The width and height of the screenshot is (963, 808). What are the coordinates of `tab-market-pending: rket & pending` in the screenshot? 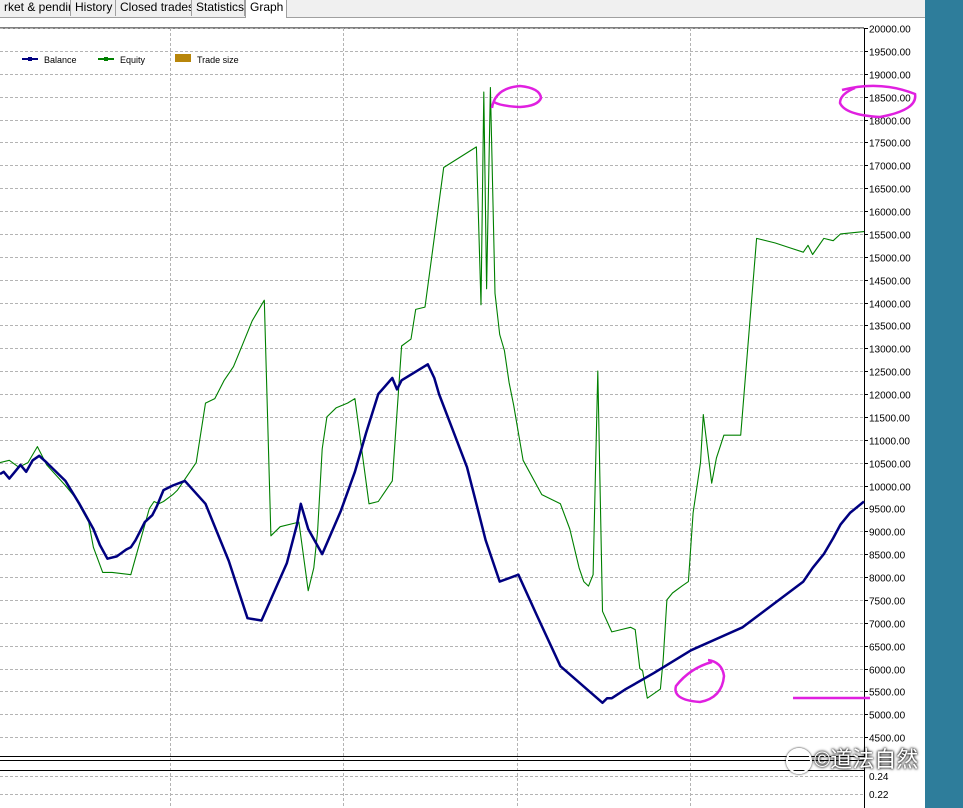 It's located at (35, 8).